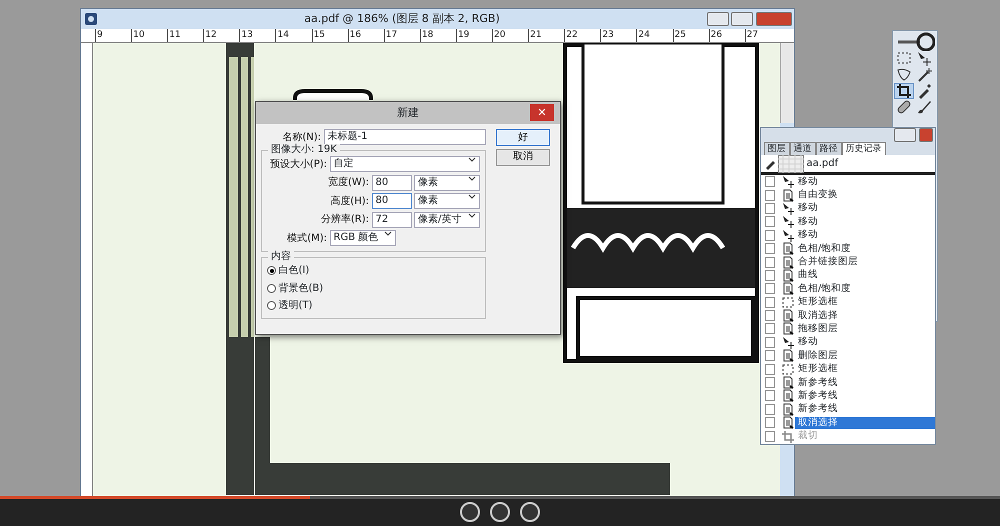  Describe the element at coordinates (822, 163) in the screenshot. I see `snapshot-name: aa.pdf` at that location.